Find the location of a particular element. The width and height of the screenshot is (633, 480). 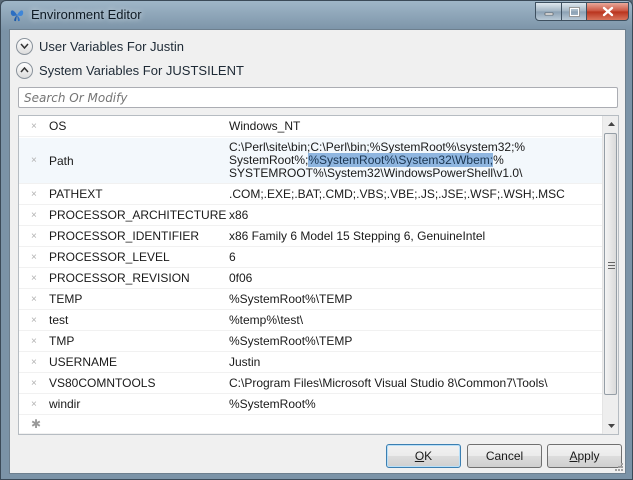

scroll-down-arrow-icon is located at coordinates (610, 426).